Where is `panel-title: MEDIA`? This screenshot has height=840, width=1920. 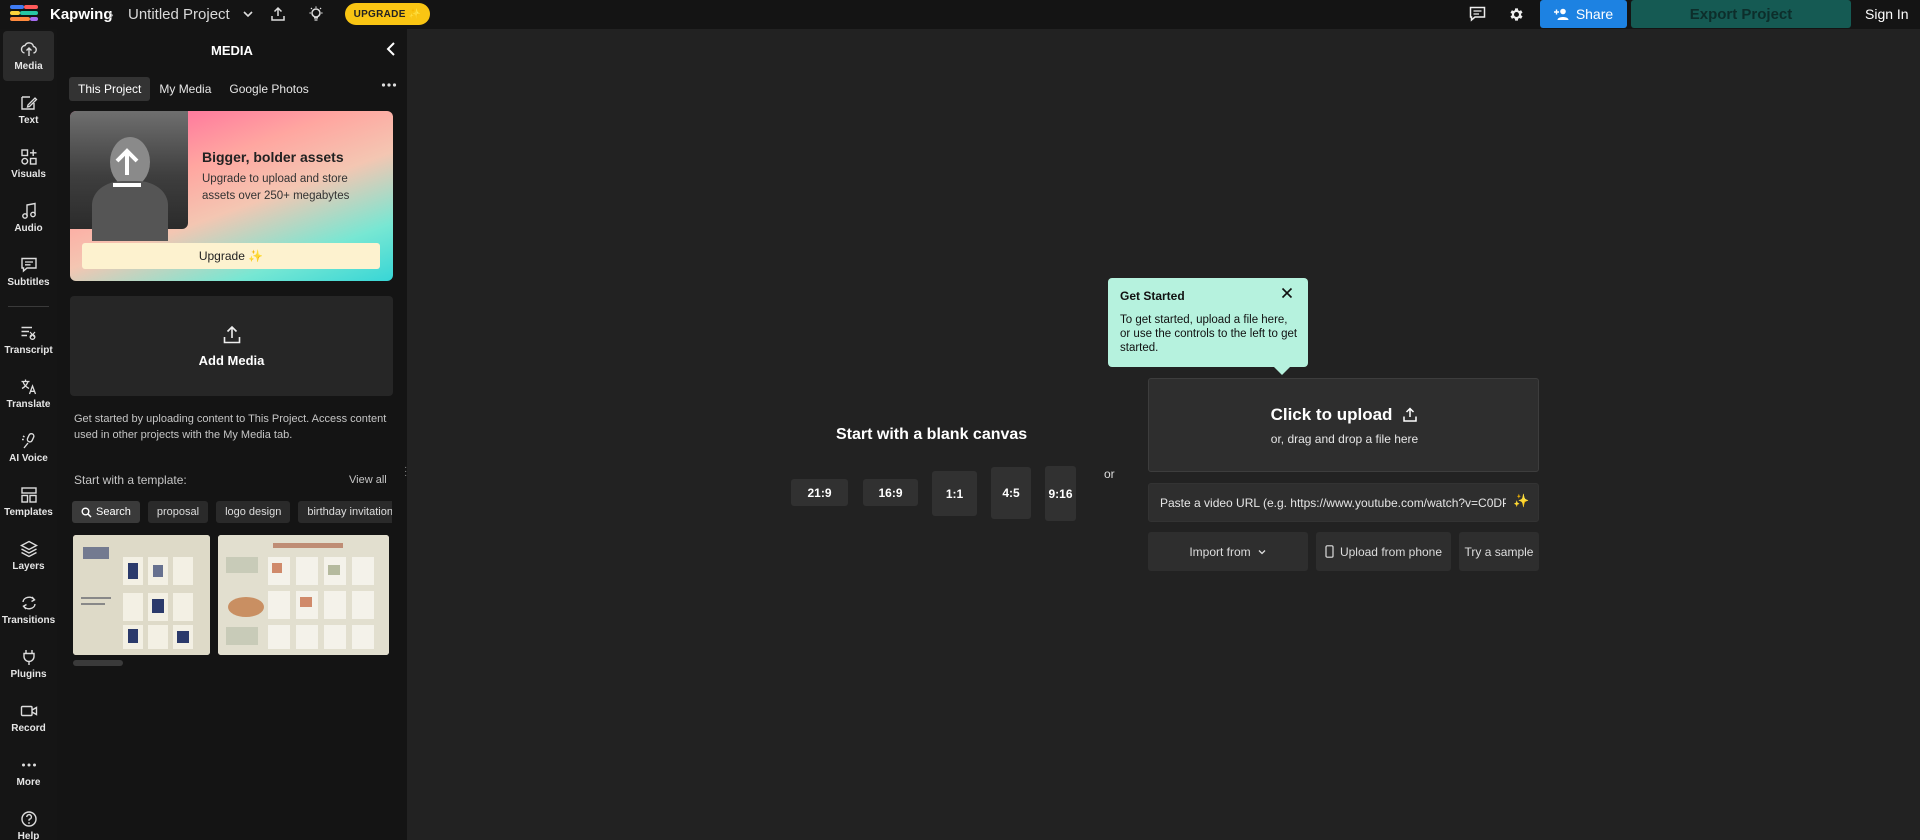 panel-title: MEDIA is located at coordinates (232, 50).